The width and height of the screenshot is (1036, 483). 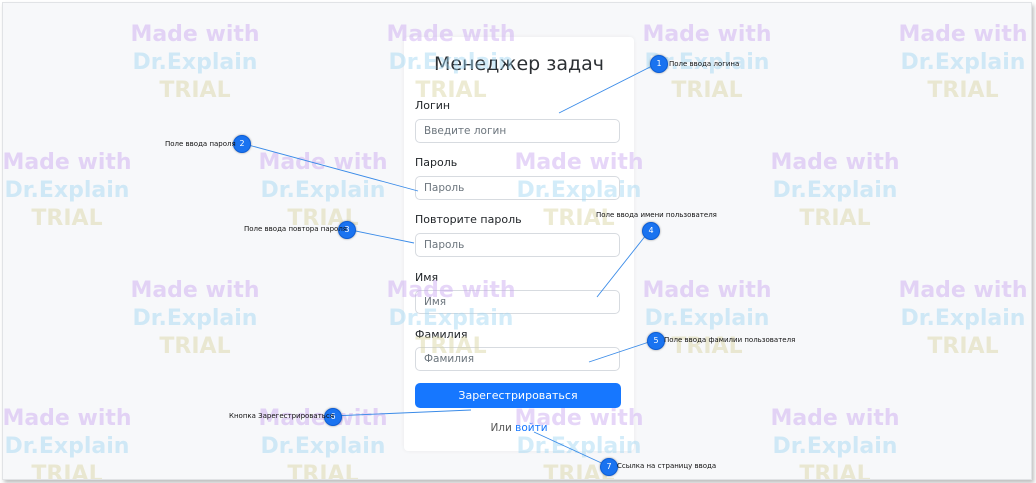 What do you see at coordinates (667, 466) in the screenshot?
I see `callout-text: Ссылка на страницу ввода` at bounding box center [667, 466].